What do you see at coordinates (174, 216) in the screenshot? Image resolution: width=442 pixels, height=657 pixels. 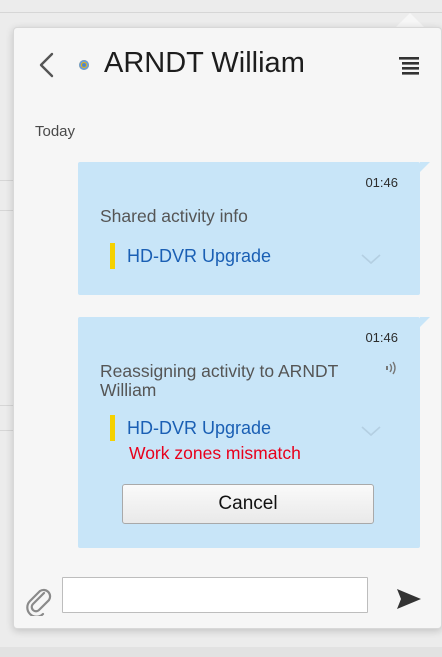 I see `message-text: Shared activity info` at bounding box center [174, 216].